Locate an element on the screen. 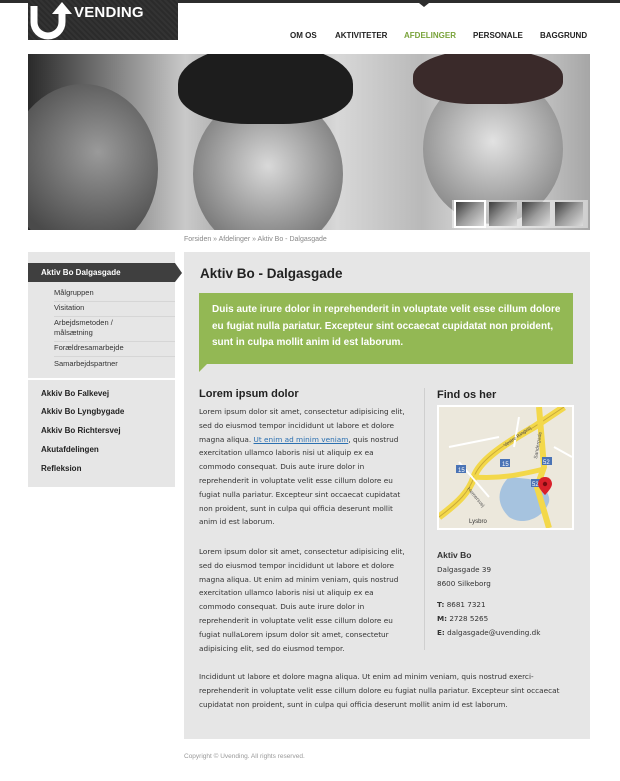 This screenshot has width=620, height=781. sidebar-item-active: Aktiv Bo Dalgasgade is located at coordinates (101, 272).